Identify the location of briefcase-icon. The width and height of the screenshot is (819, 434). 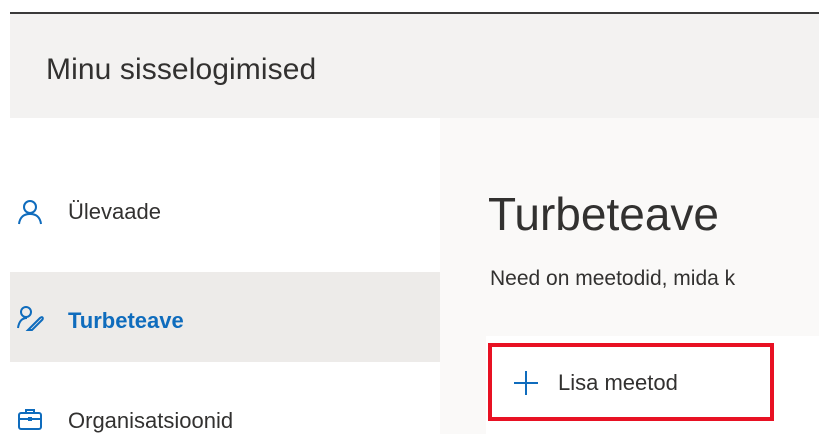
(30, 419).